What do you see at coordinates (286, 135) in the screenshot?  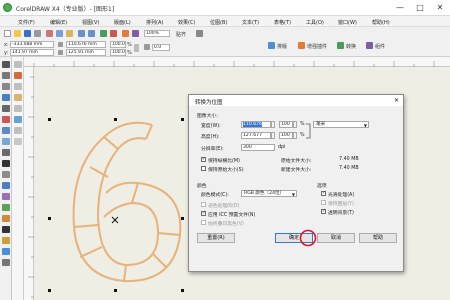 I see `height-percent-input: 100` at bounding box center [286, 135].